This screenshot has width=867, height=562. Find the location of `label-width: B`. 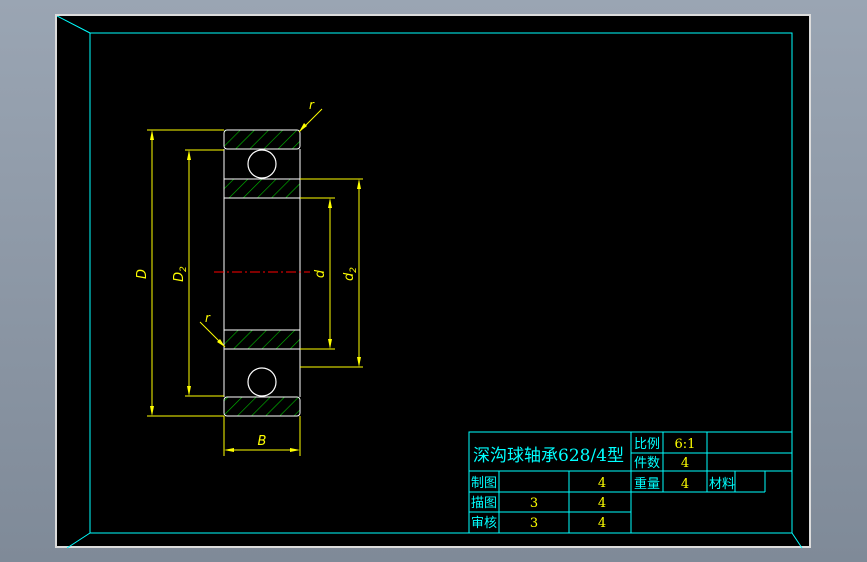

label-width: B is located at coordinates (262, 441).